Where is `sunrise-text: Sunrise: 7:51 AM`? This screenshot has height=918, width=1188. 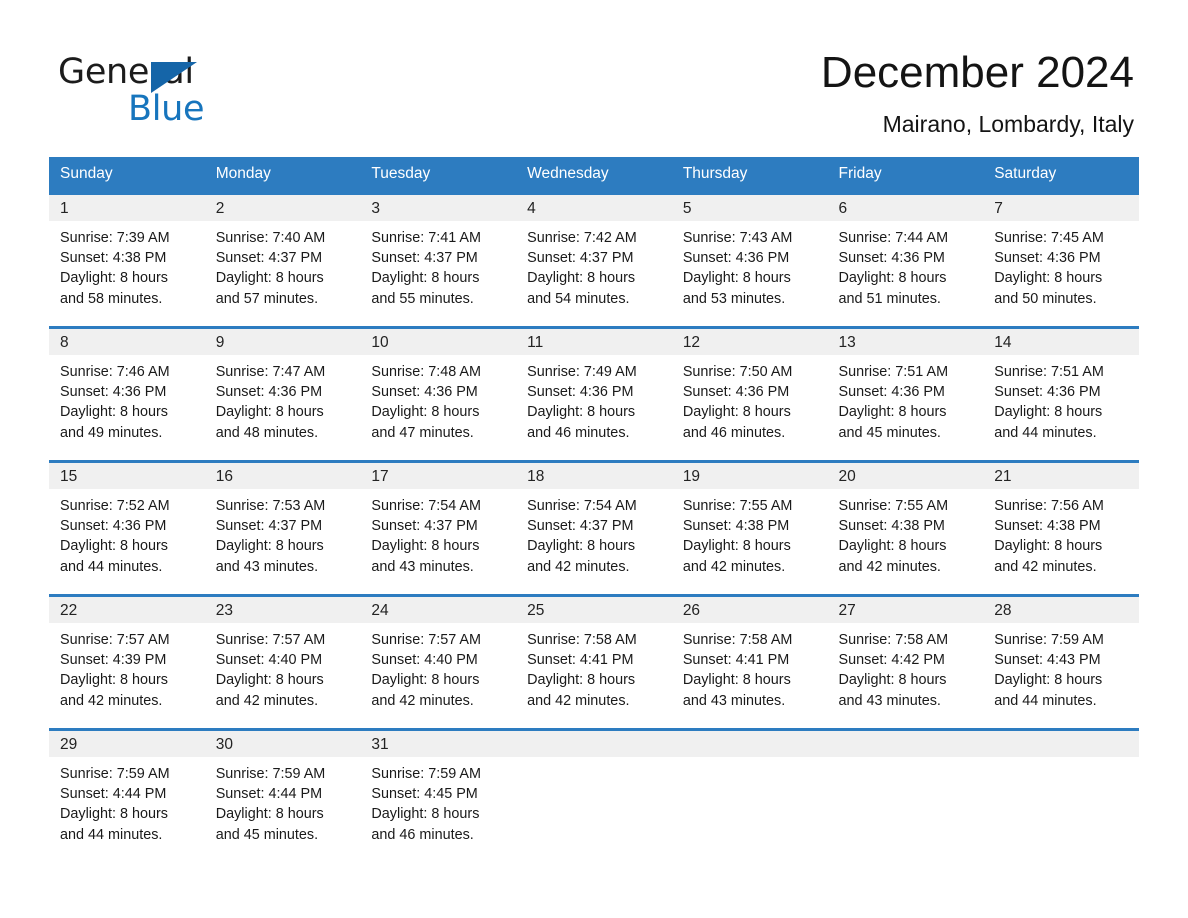
sunrise-text: Sunrise: 7:51 AM is located at coordinates (893, 372).